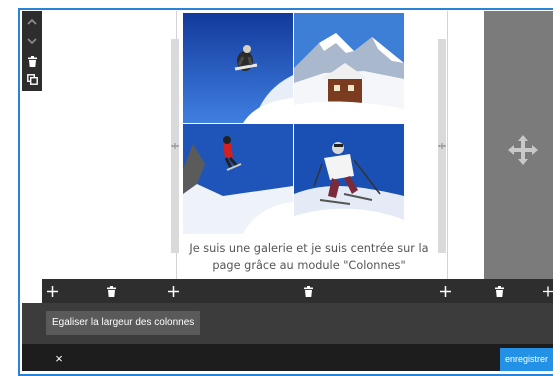 The image size is (553, 376). I want to click on save-button: enregistrer, so click(526, 359).